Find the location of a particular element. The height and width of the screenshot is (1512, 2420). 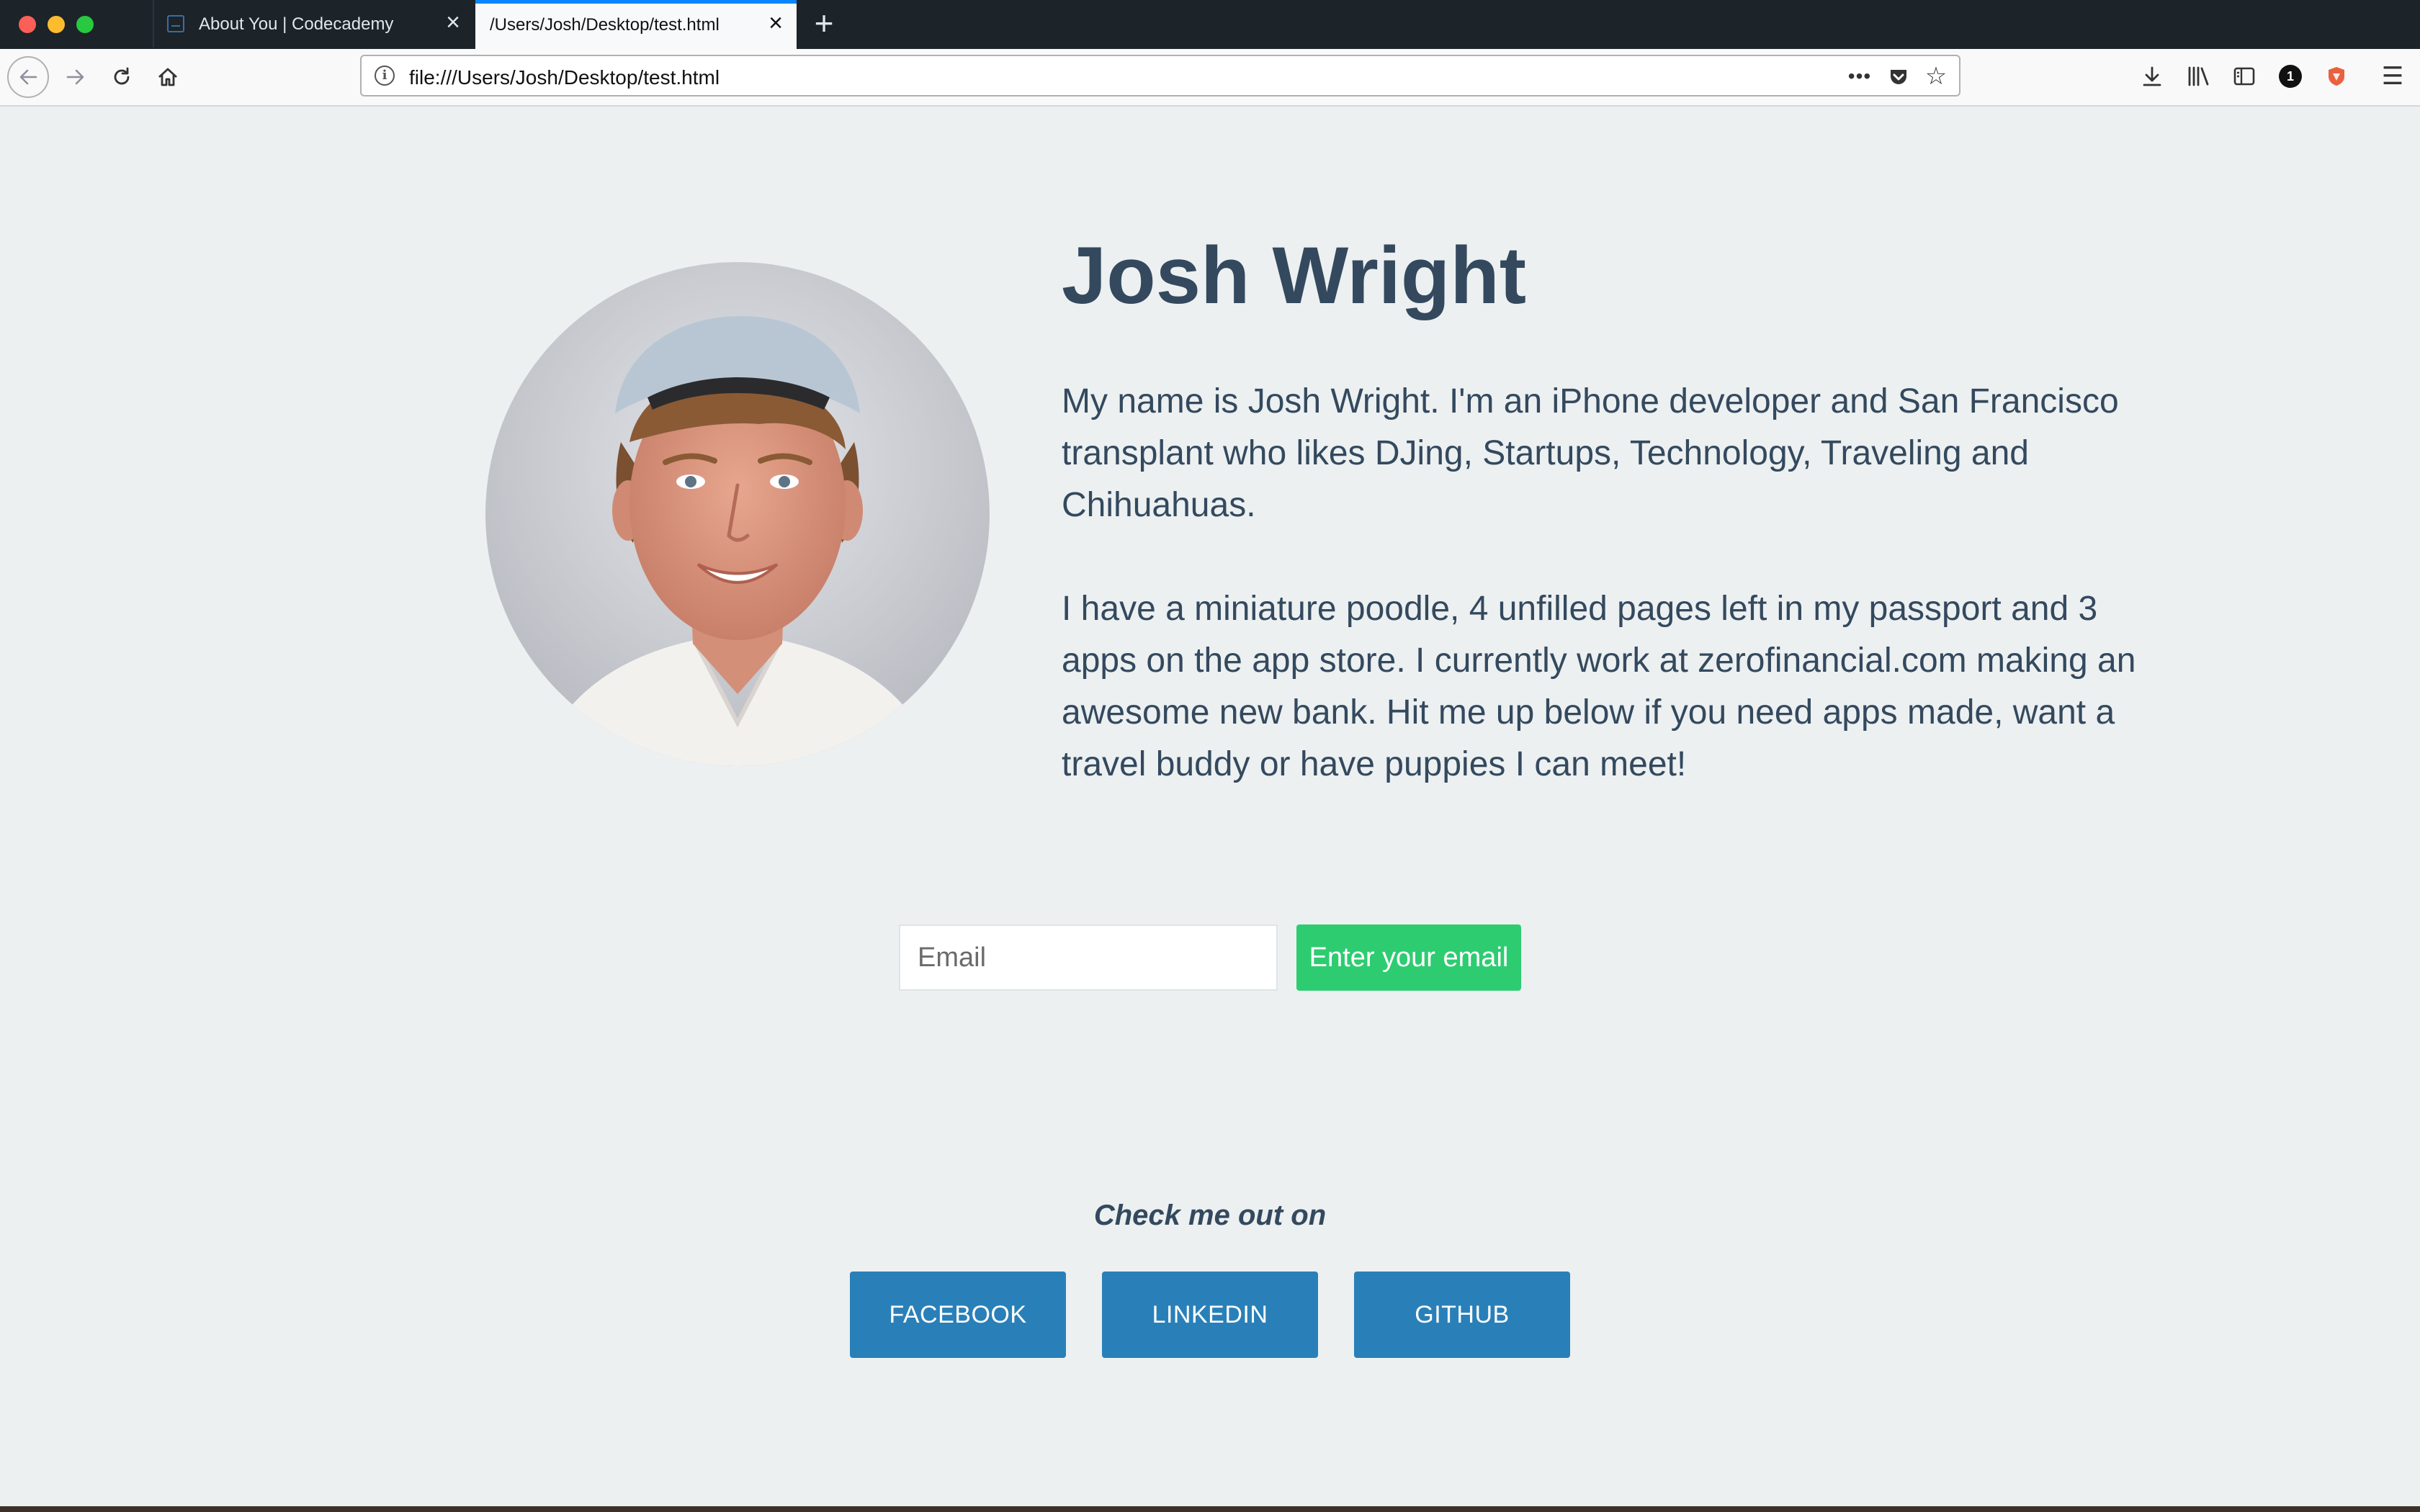

forward-arrow-icon is located at coordinates (75, 77).